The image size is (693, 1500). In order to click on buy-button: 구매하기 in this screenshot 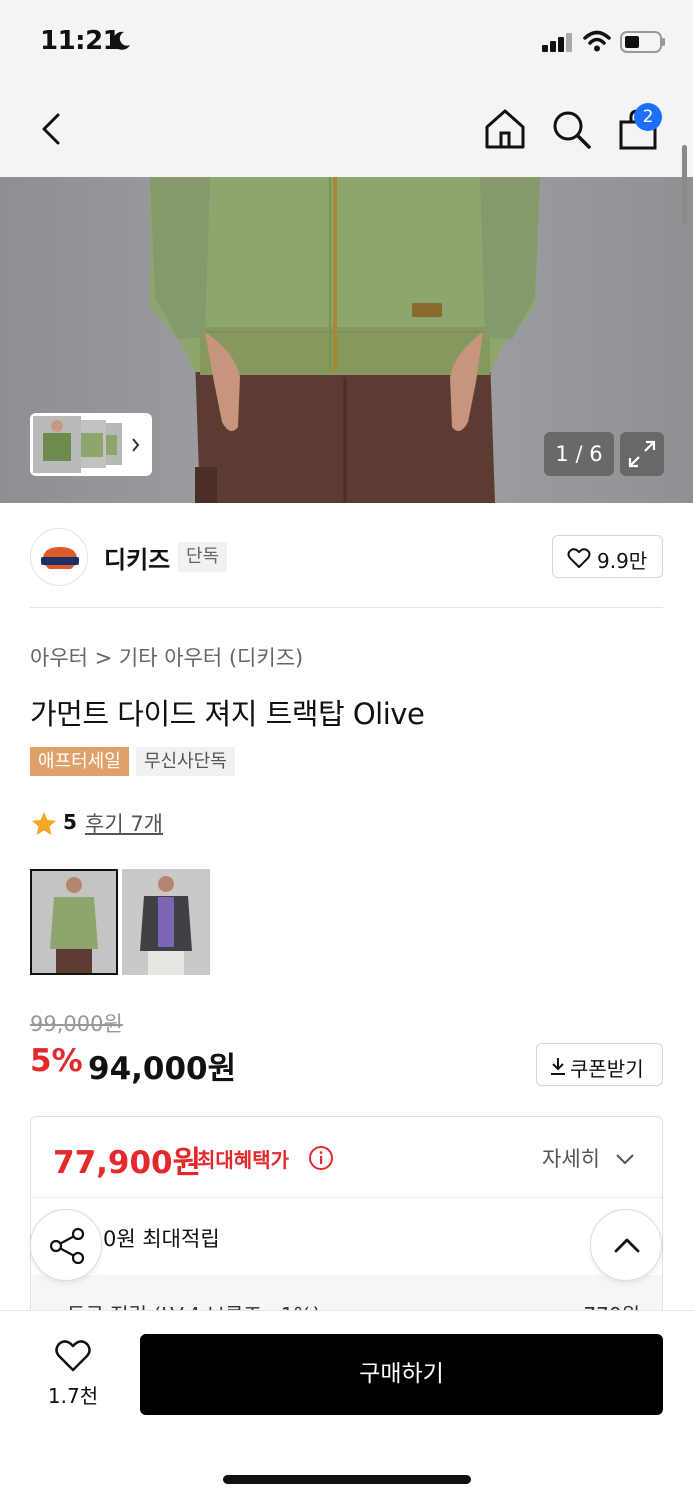, I will do `click(401, 1374)`.